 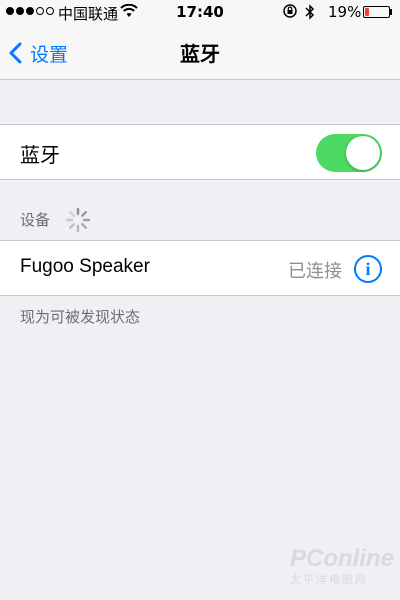 I want to click on watermark-brand: PConline, so click(x=342, y=558).